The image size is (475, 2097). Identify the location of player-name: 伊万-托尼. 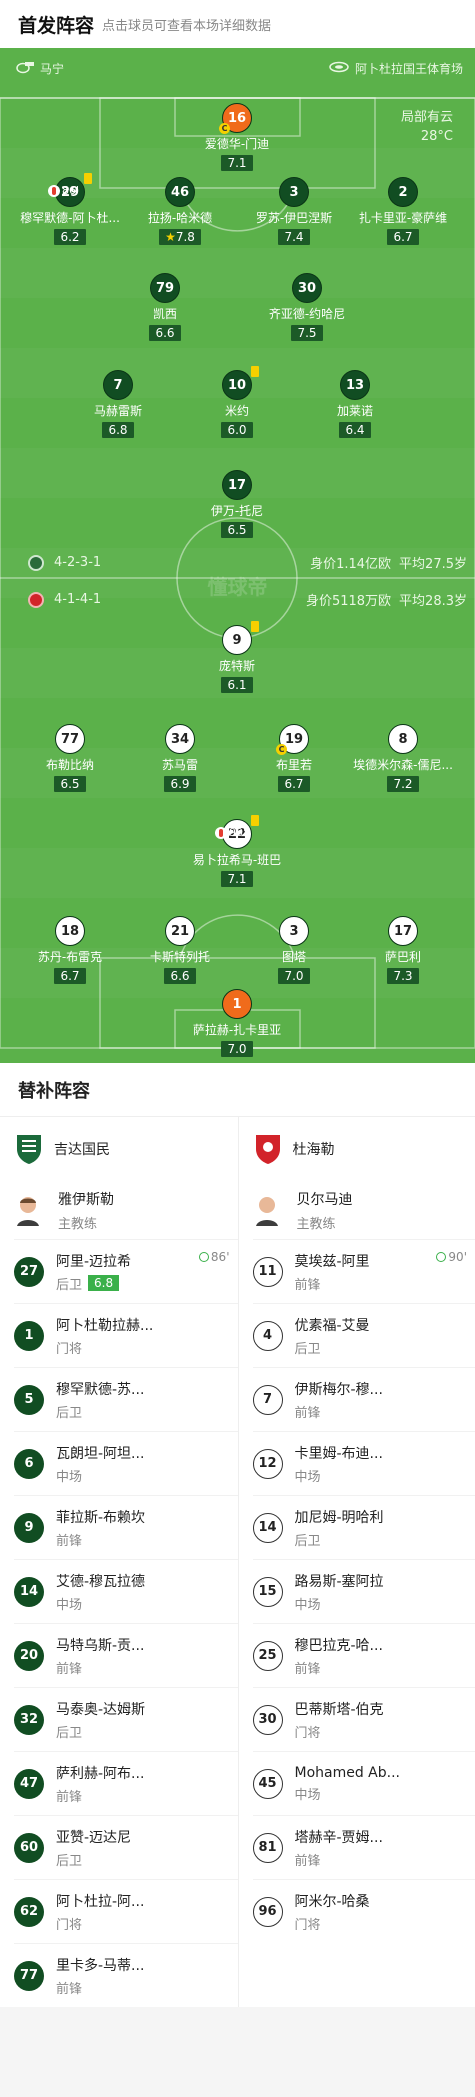
(237, 510).